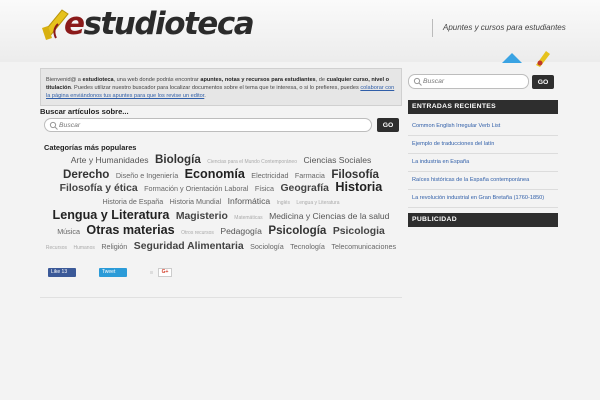 This screenshot has height=400, width=600. Describe the element at coordinates (68, 231) in the screenshot. I see `category-tag: Música` at that location.